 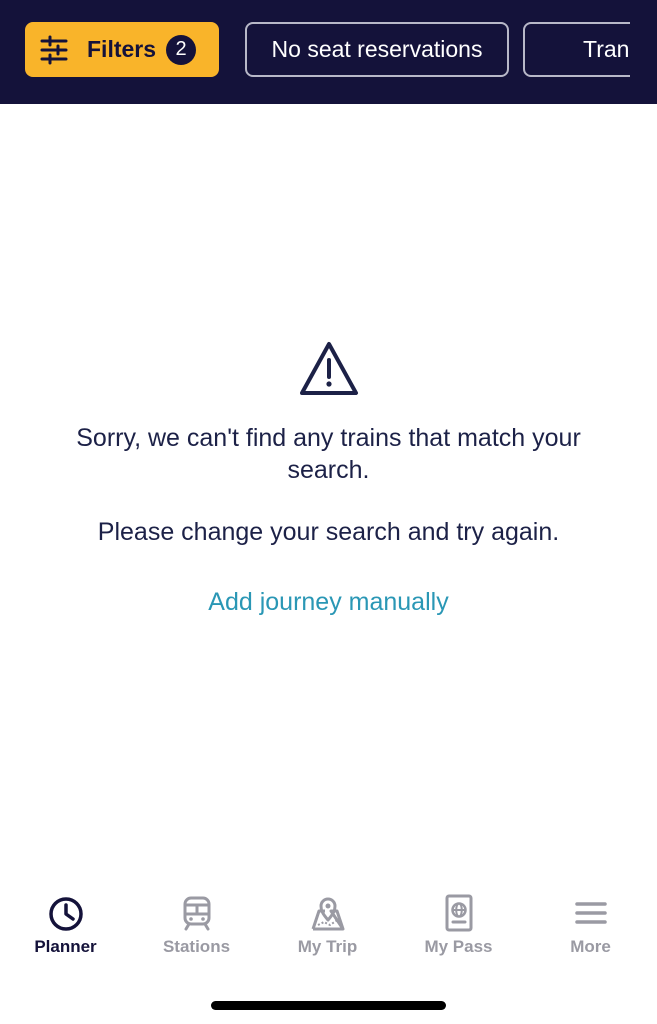 I want to click on tab-planner: Planner, so click(x=65, y=925).